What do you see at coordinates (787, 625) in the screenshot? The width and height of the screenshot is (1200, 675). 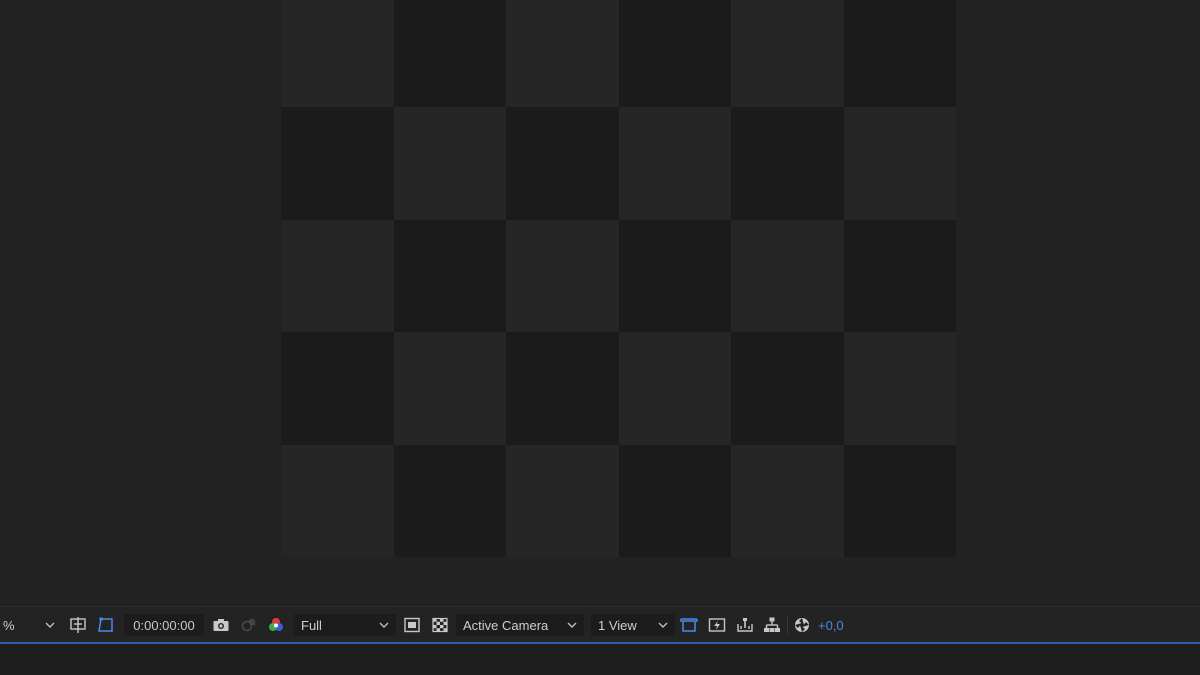 I see `toolbar-separator` at bounding box center [787, 625].